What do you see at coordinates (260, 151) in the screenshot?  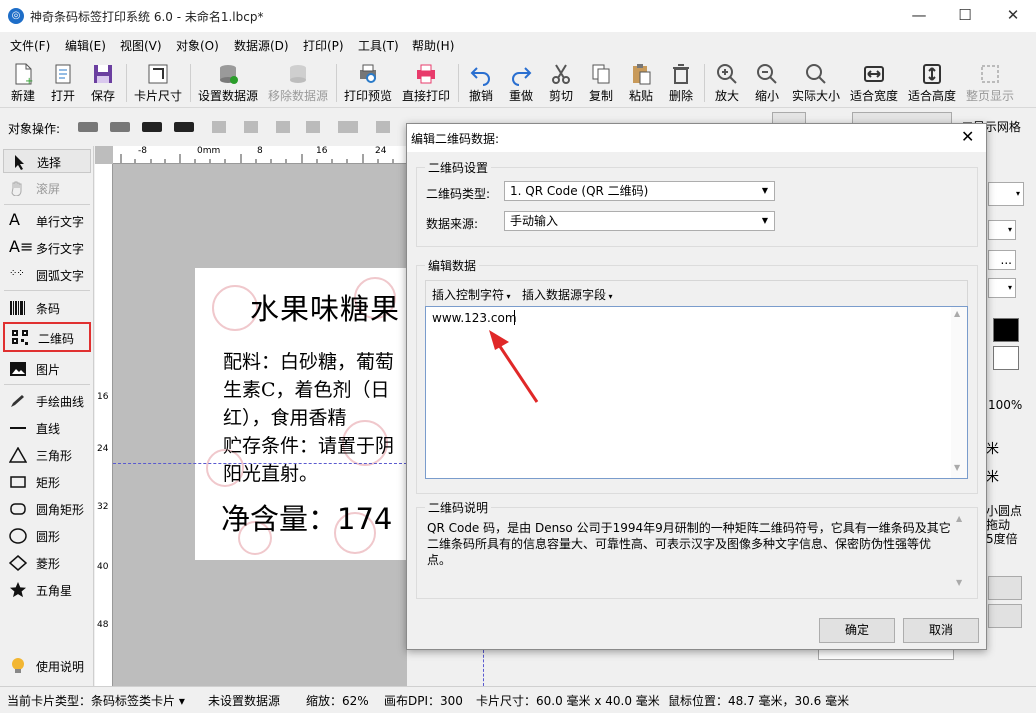 I see `ruler-tick: 8` at bounding box center [260, 151].